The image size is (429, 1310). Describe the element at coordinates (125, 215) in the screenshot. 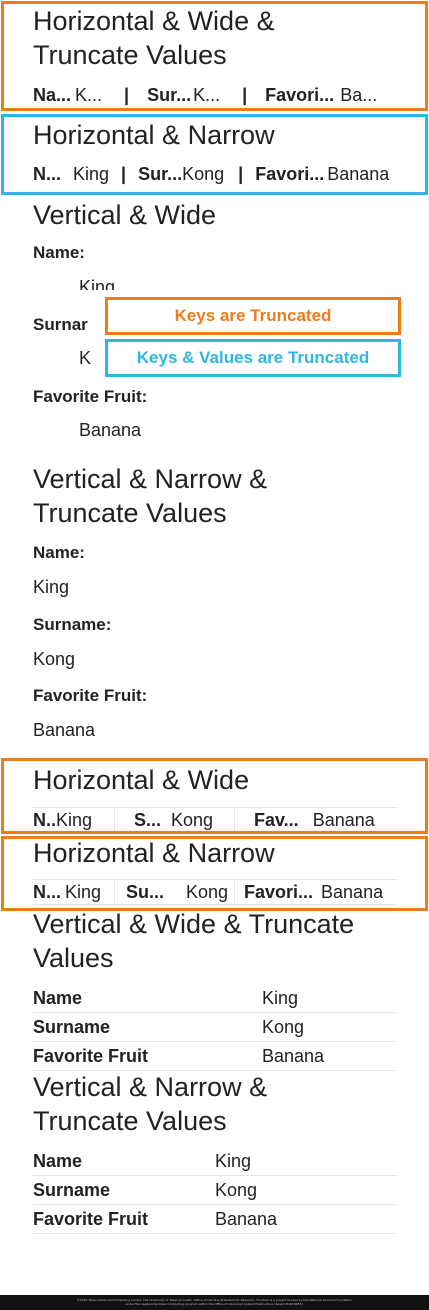

I see `section-title: Vertical & Wide` at that location.